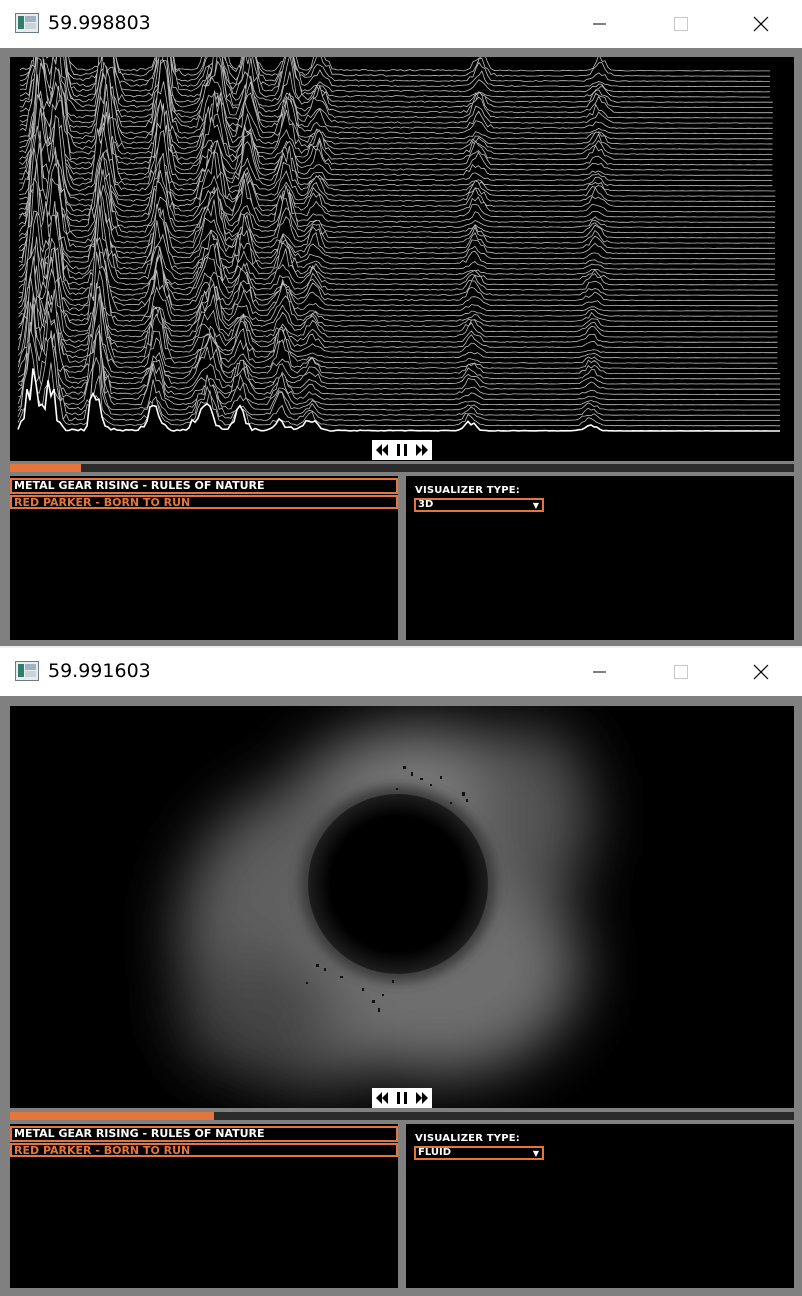  I want to click on window-title: 59.991603, so click(99, 671).